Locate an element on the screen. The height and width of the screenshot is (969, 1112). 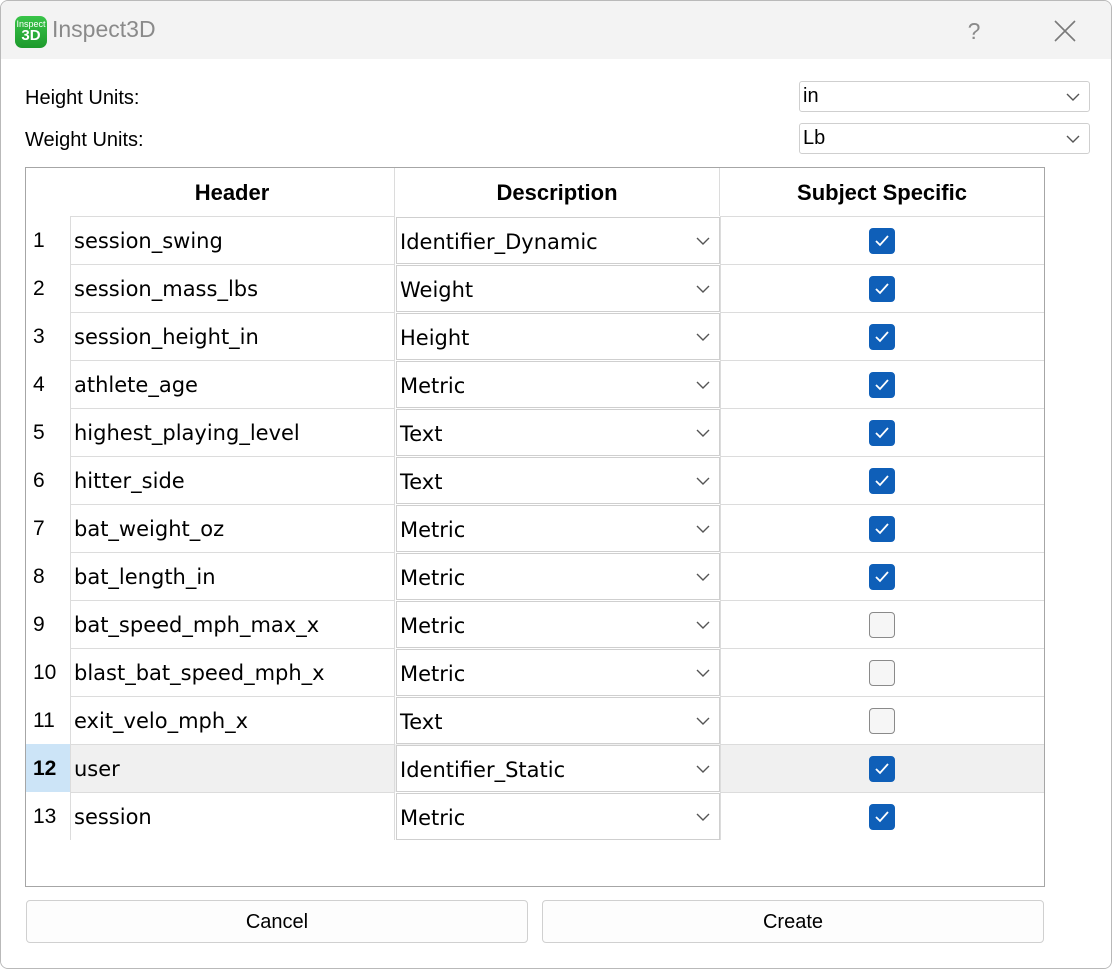
header-cell: bat_length_in is located at coordinates (232, 576).